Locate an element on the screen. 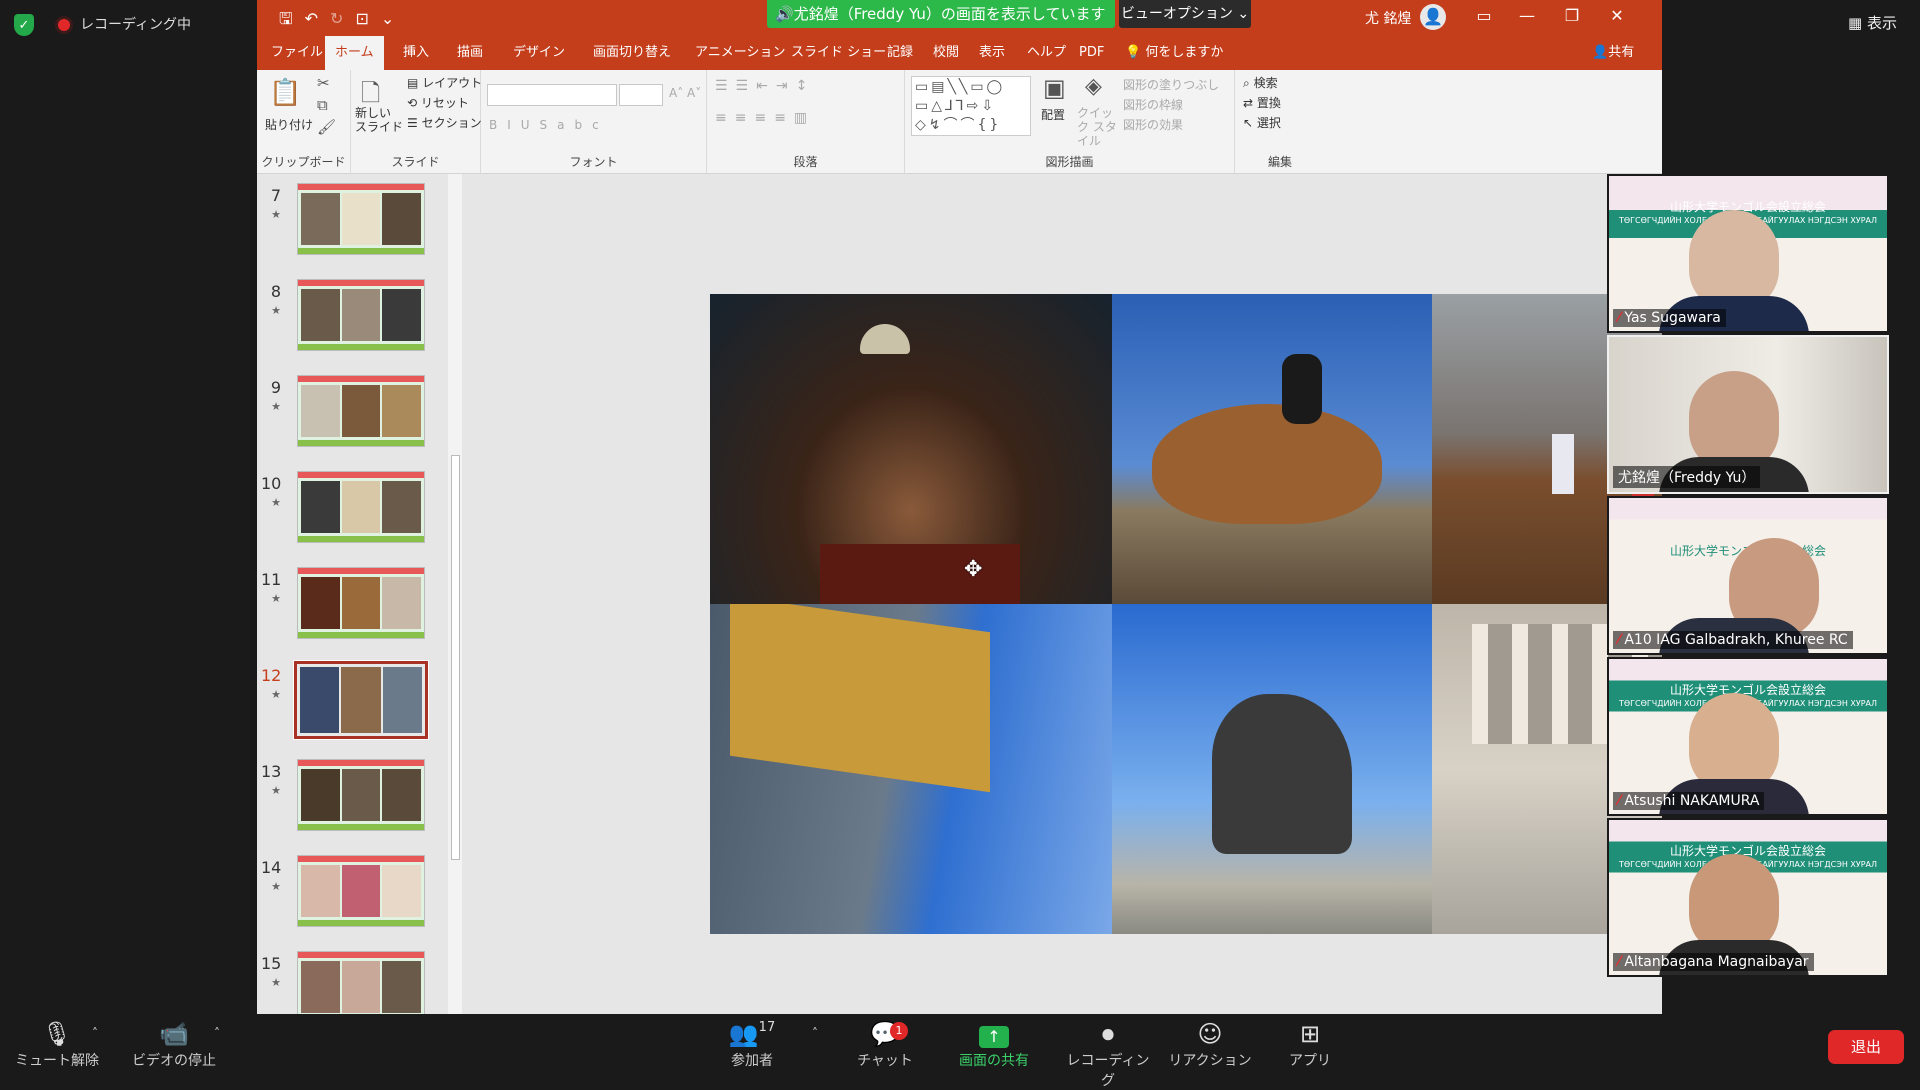 The height and width of the screenshot is (1090, 1920). tab-home: ホーム is located at coordinates (354, 53).